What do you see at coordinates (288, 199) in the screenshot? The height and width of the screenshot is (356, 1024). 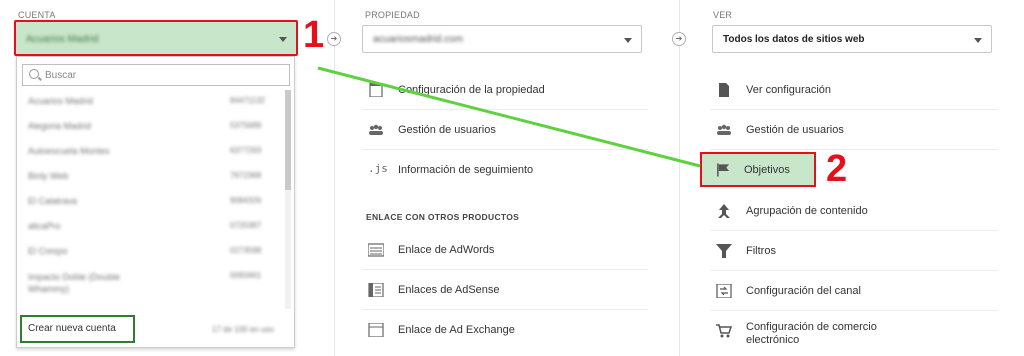 I see `account-list-scrollbar` at bounding box center [288, 199].